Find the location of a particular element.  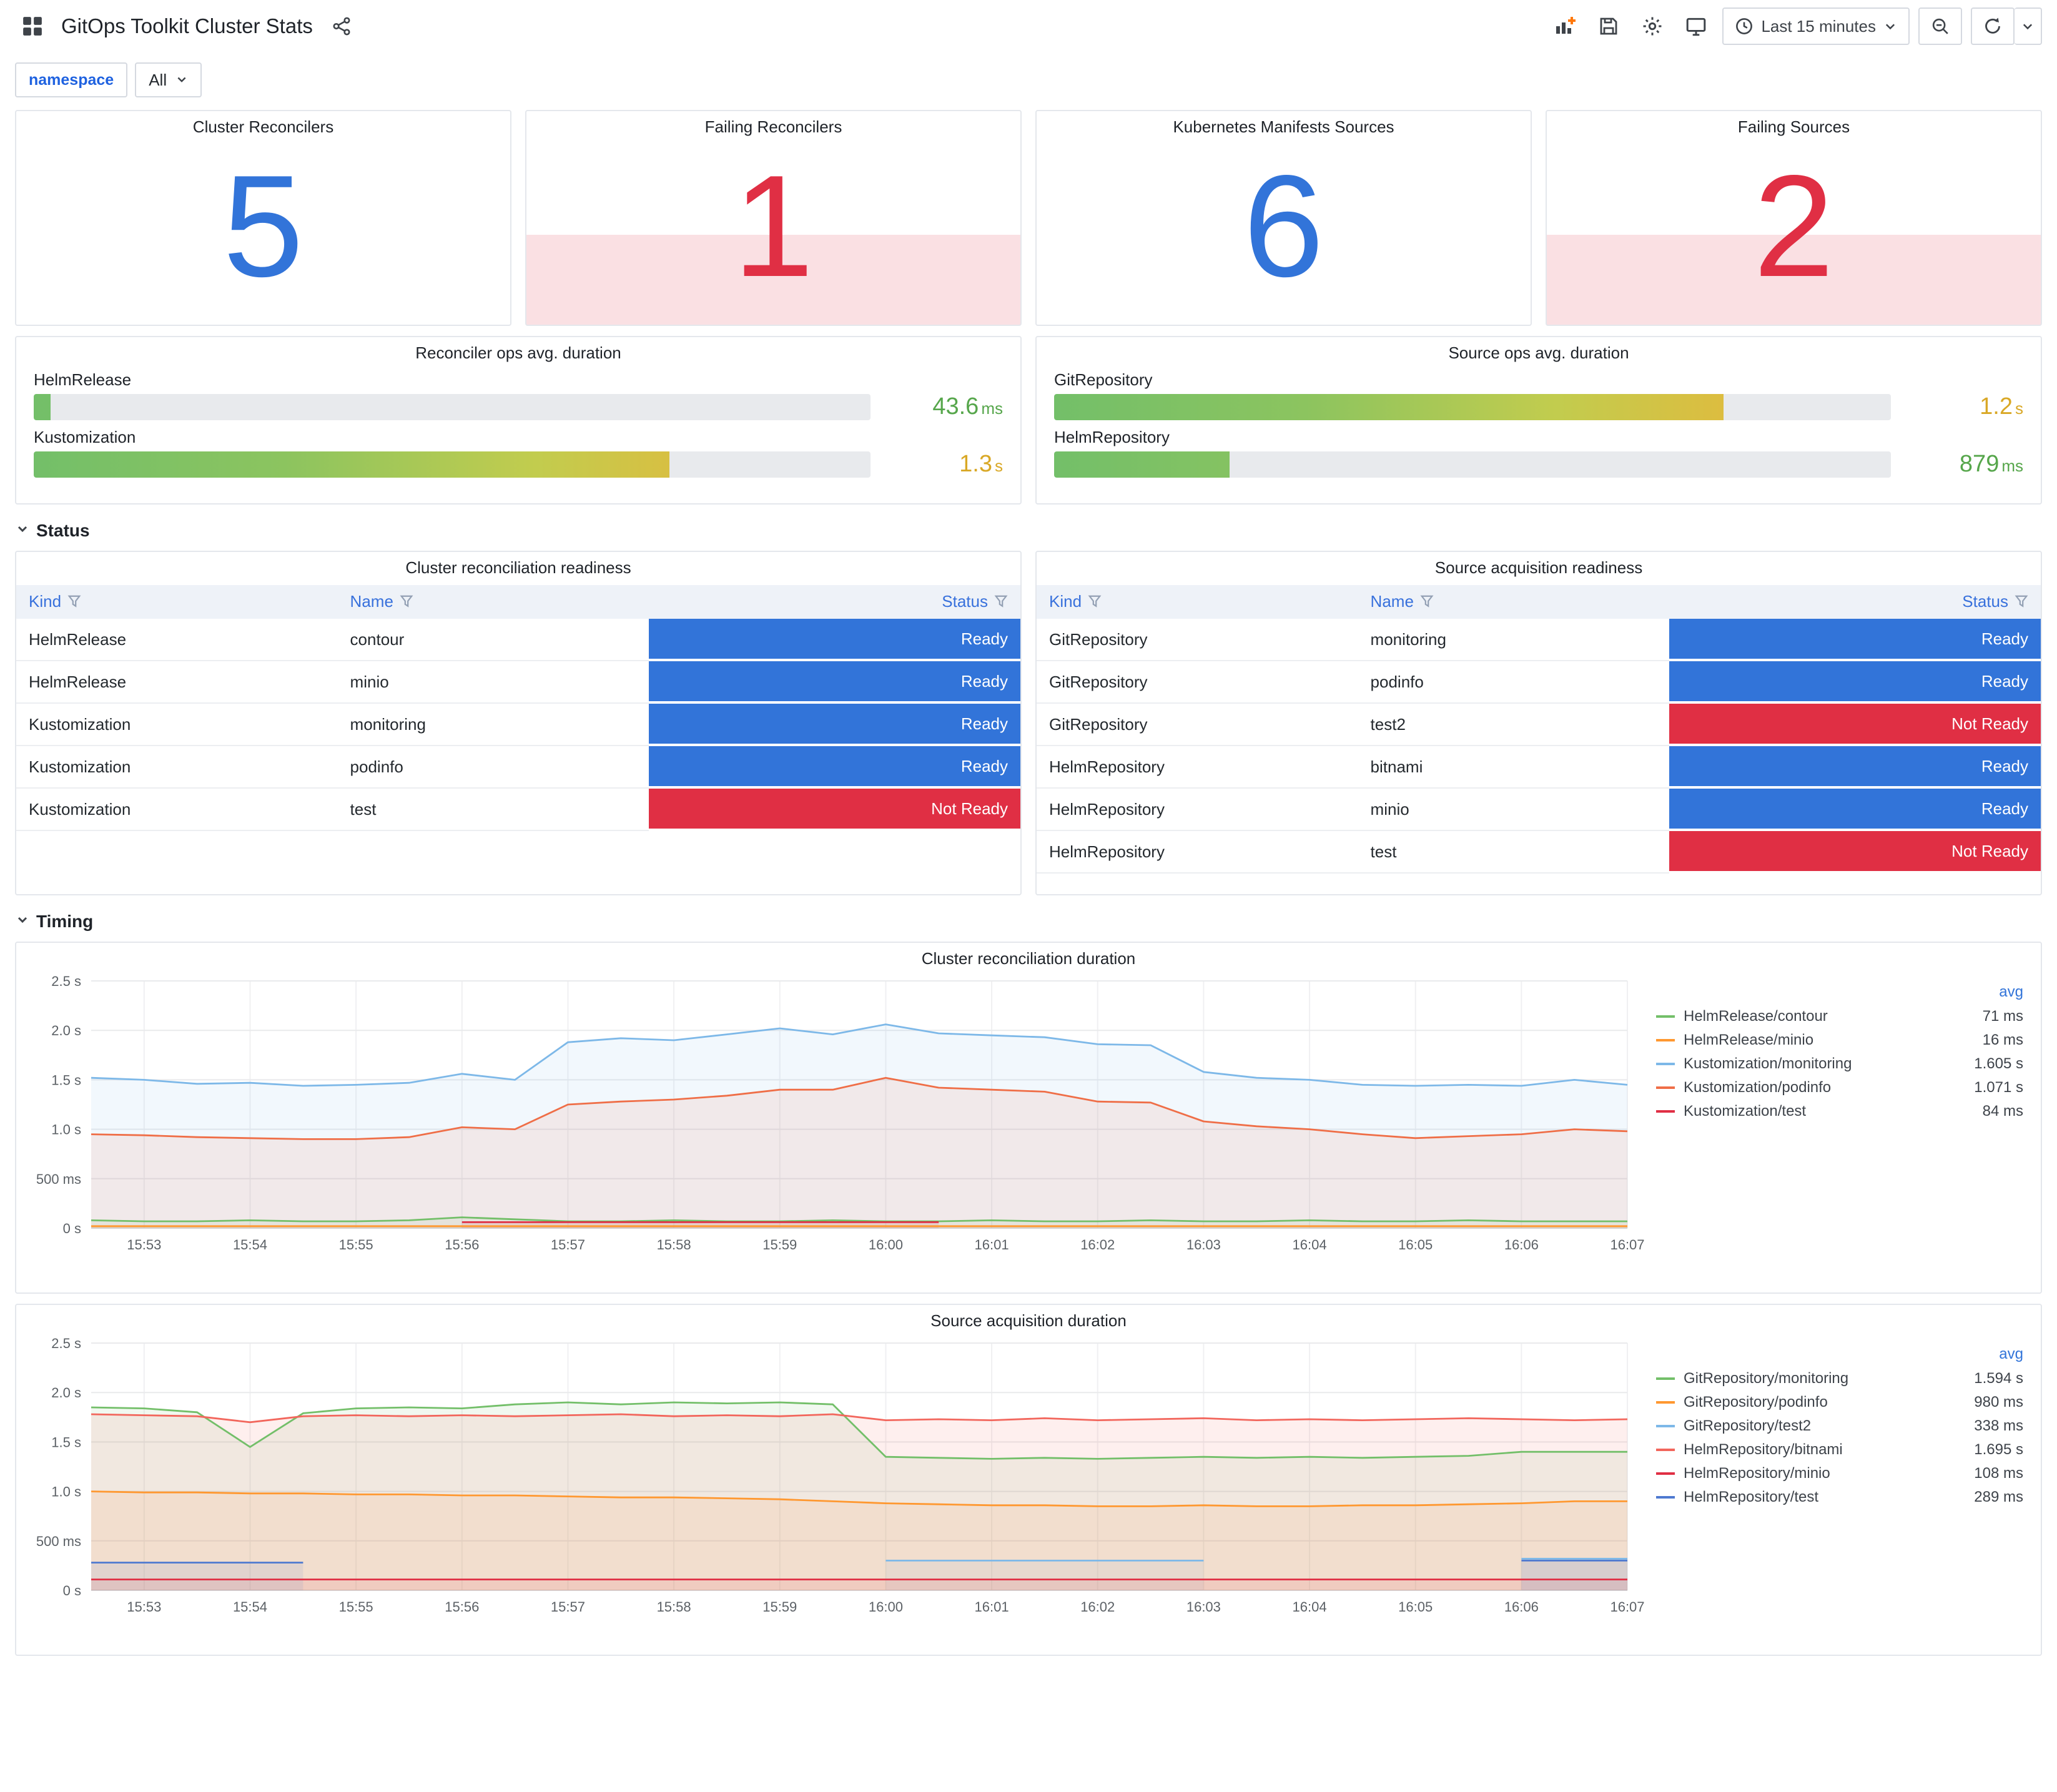

panel-title: Source acquisition readiness is located at coordinates (1539, 565).